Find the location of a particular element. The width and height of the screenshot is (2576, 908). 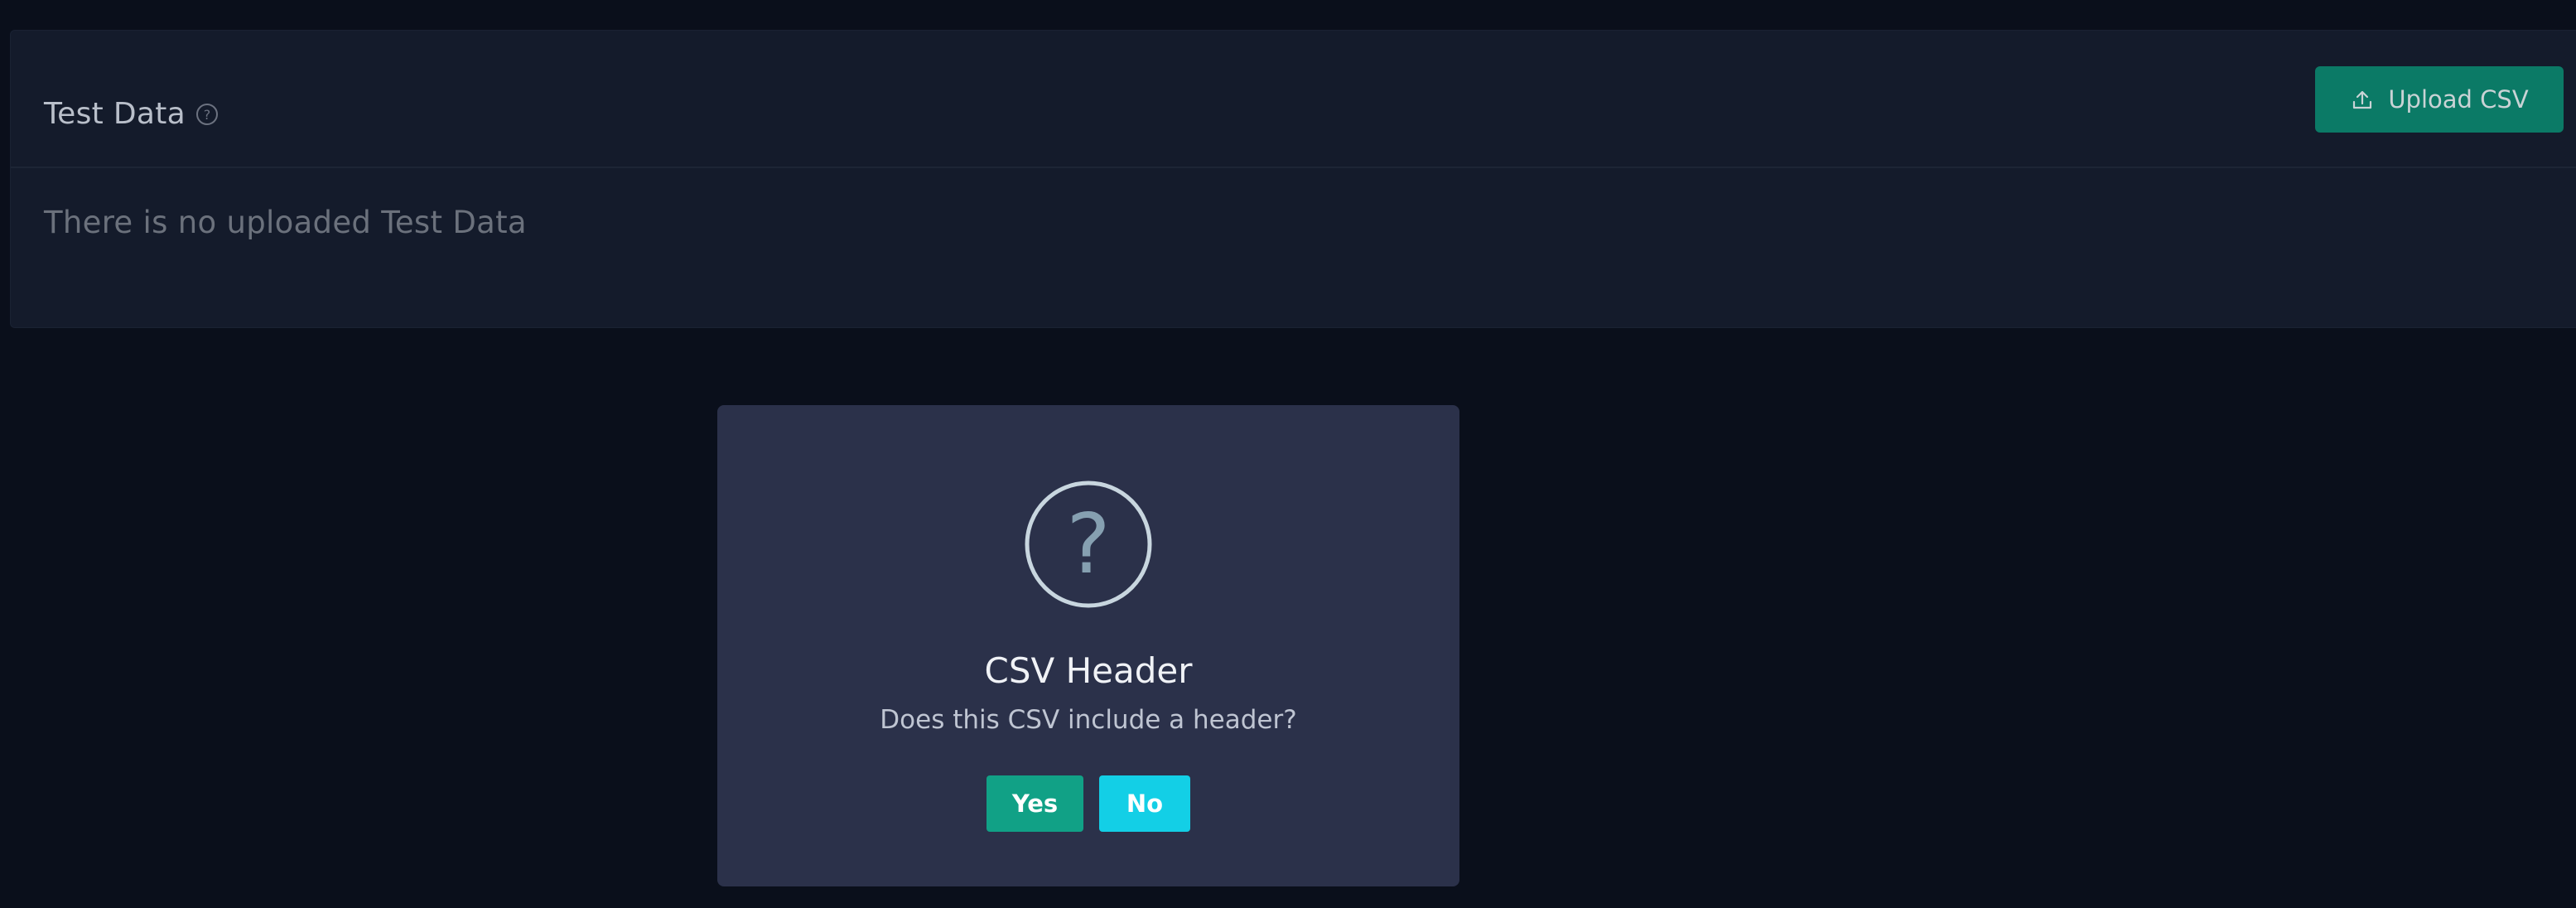

dialog-title: CSV Header is located at coordinates (1088, 670).